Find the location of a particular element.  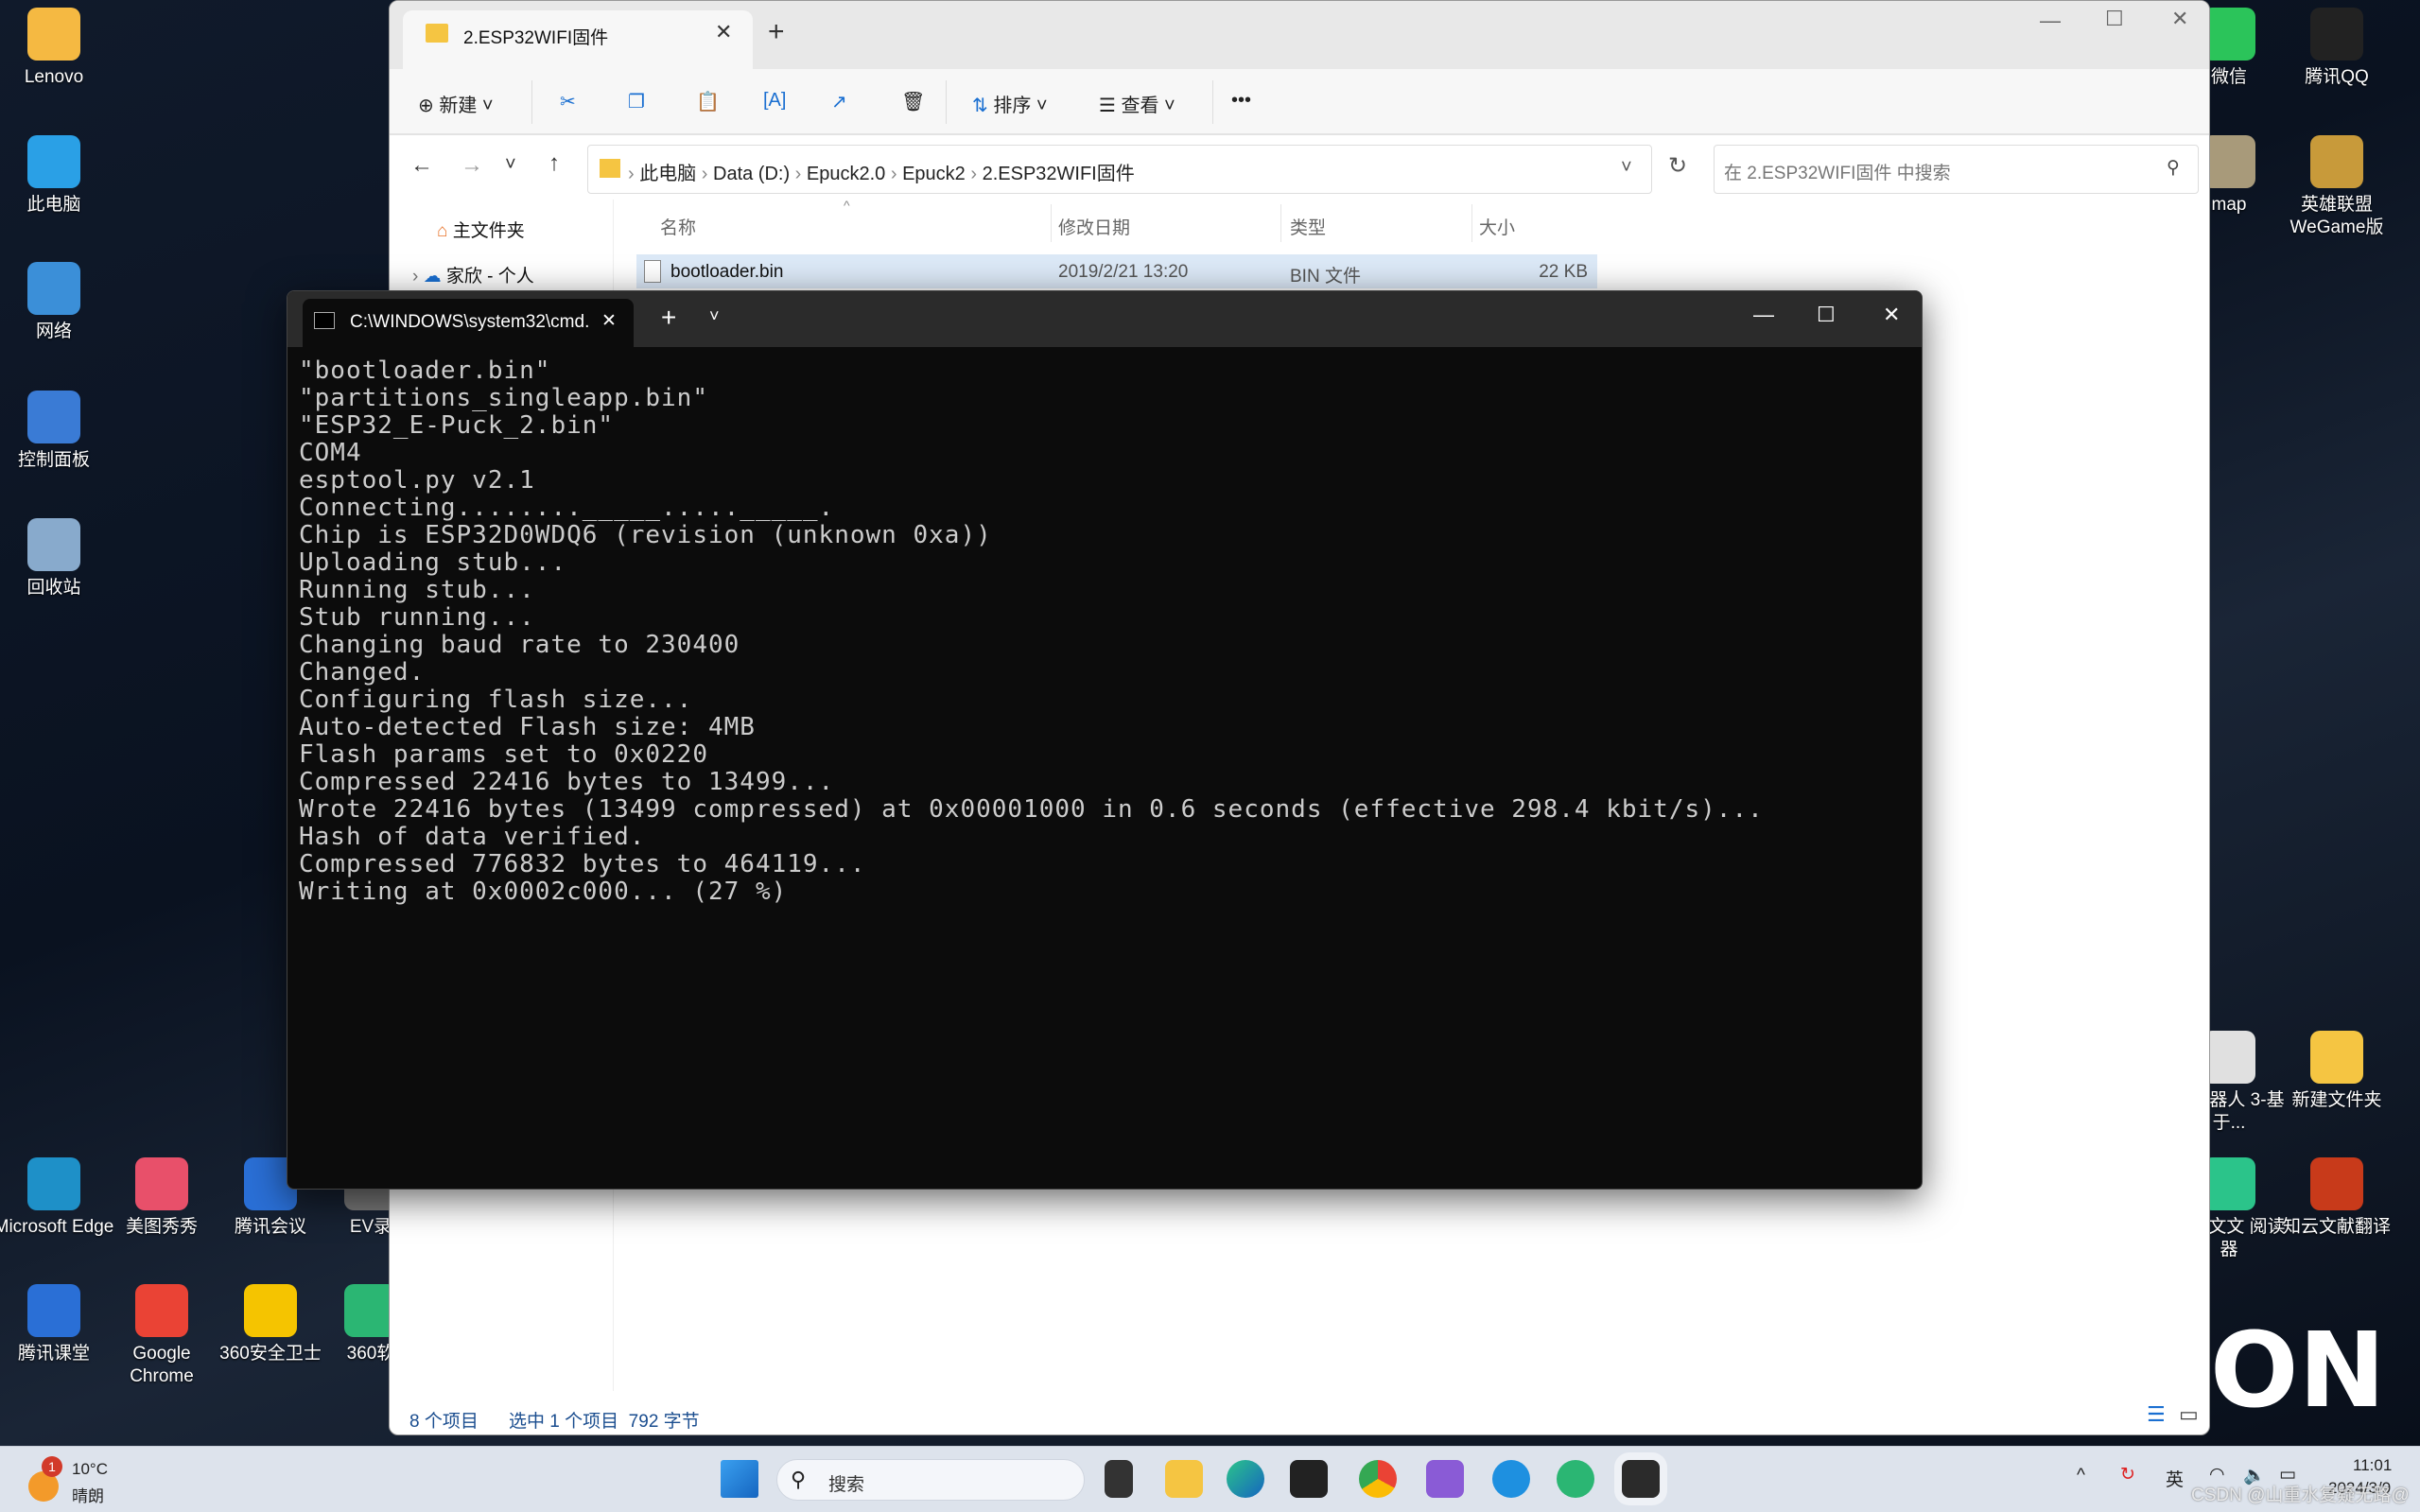

column-type: 类型 is located at coordinates (1308, 226).